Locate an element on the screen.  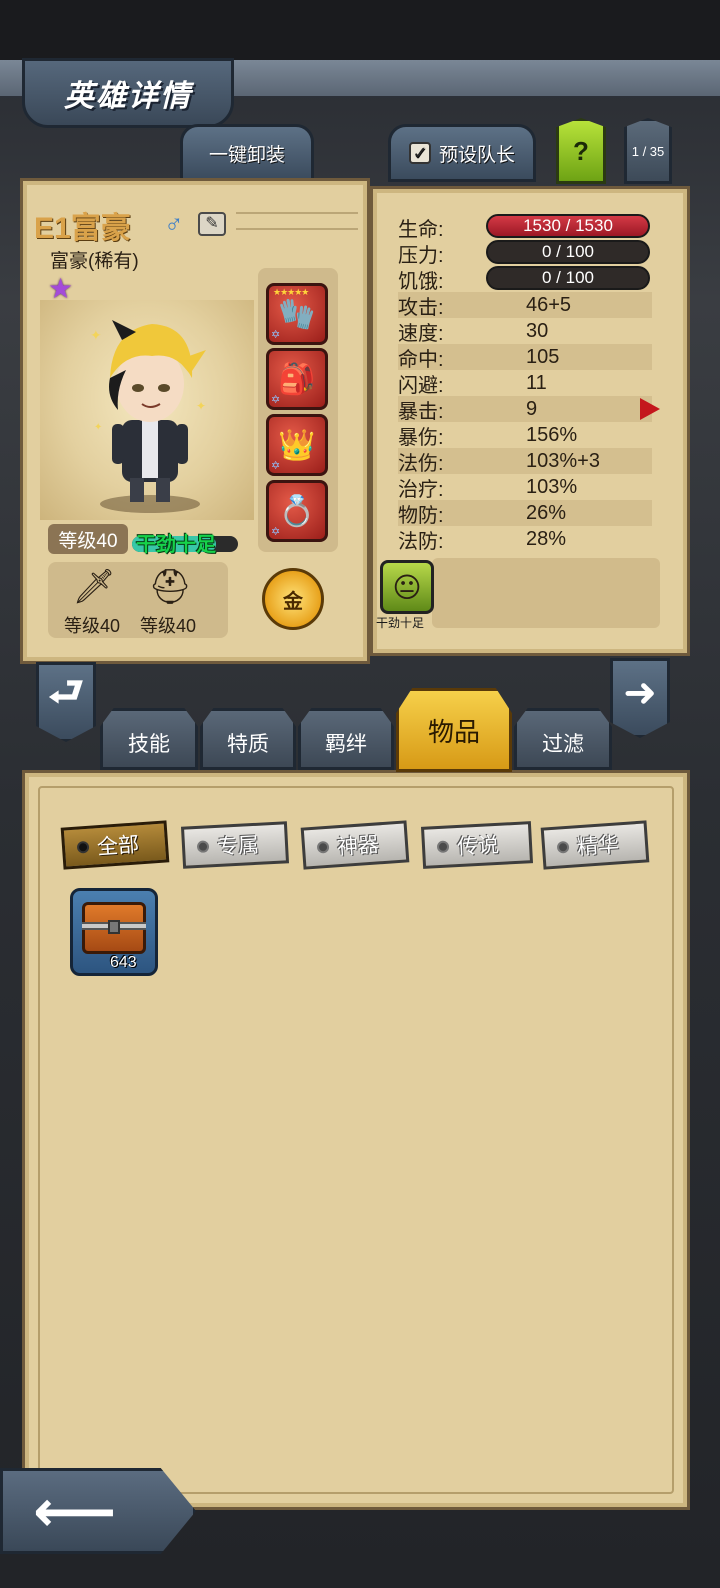
filter-label: 神器 is located at coordinates (358, 846).